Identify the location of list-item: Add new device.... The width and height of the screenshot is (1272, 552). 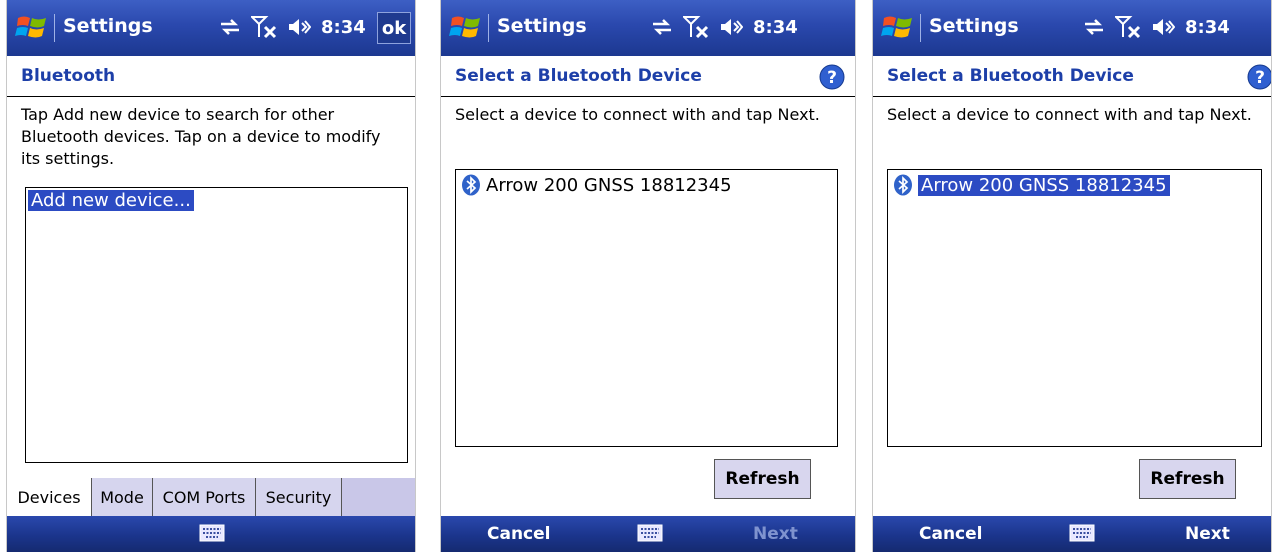
(111, 200).